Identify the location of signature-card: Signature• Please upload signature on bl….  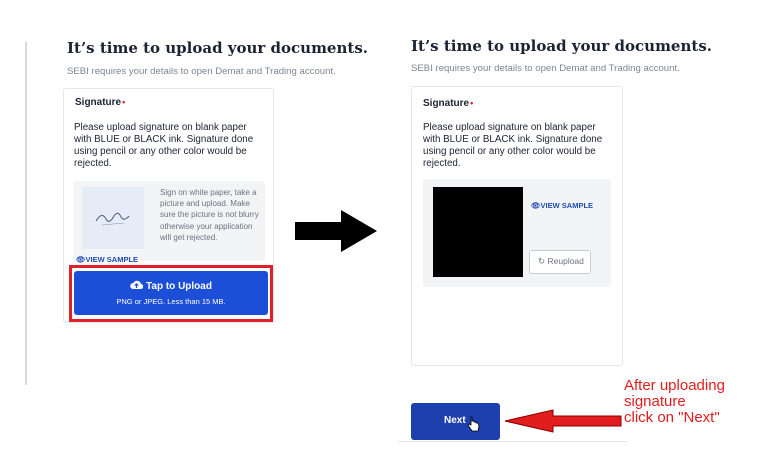
(168, 205).